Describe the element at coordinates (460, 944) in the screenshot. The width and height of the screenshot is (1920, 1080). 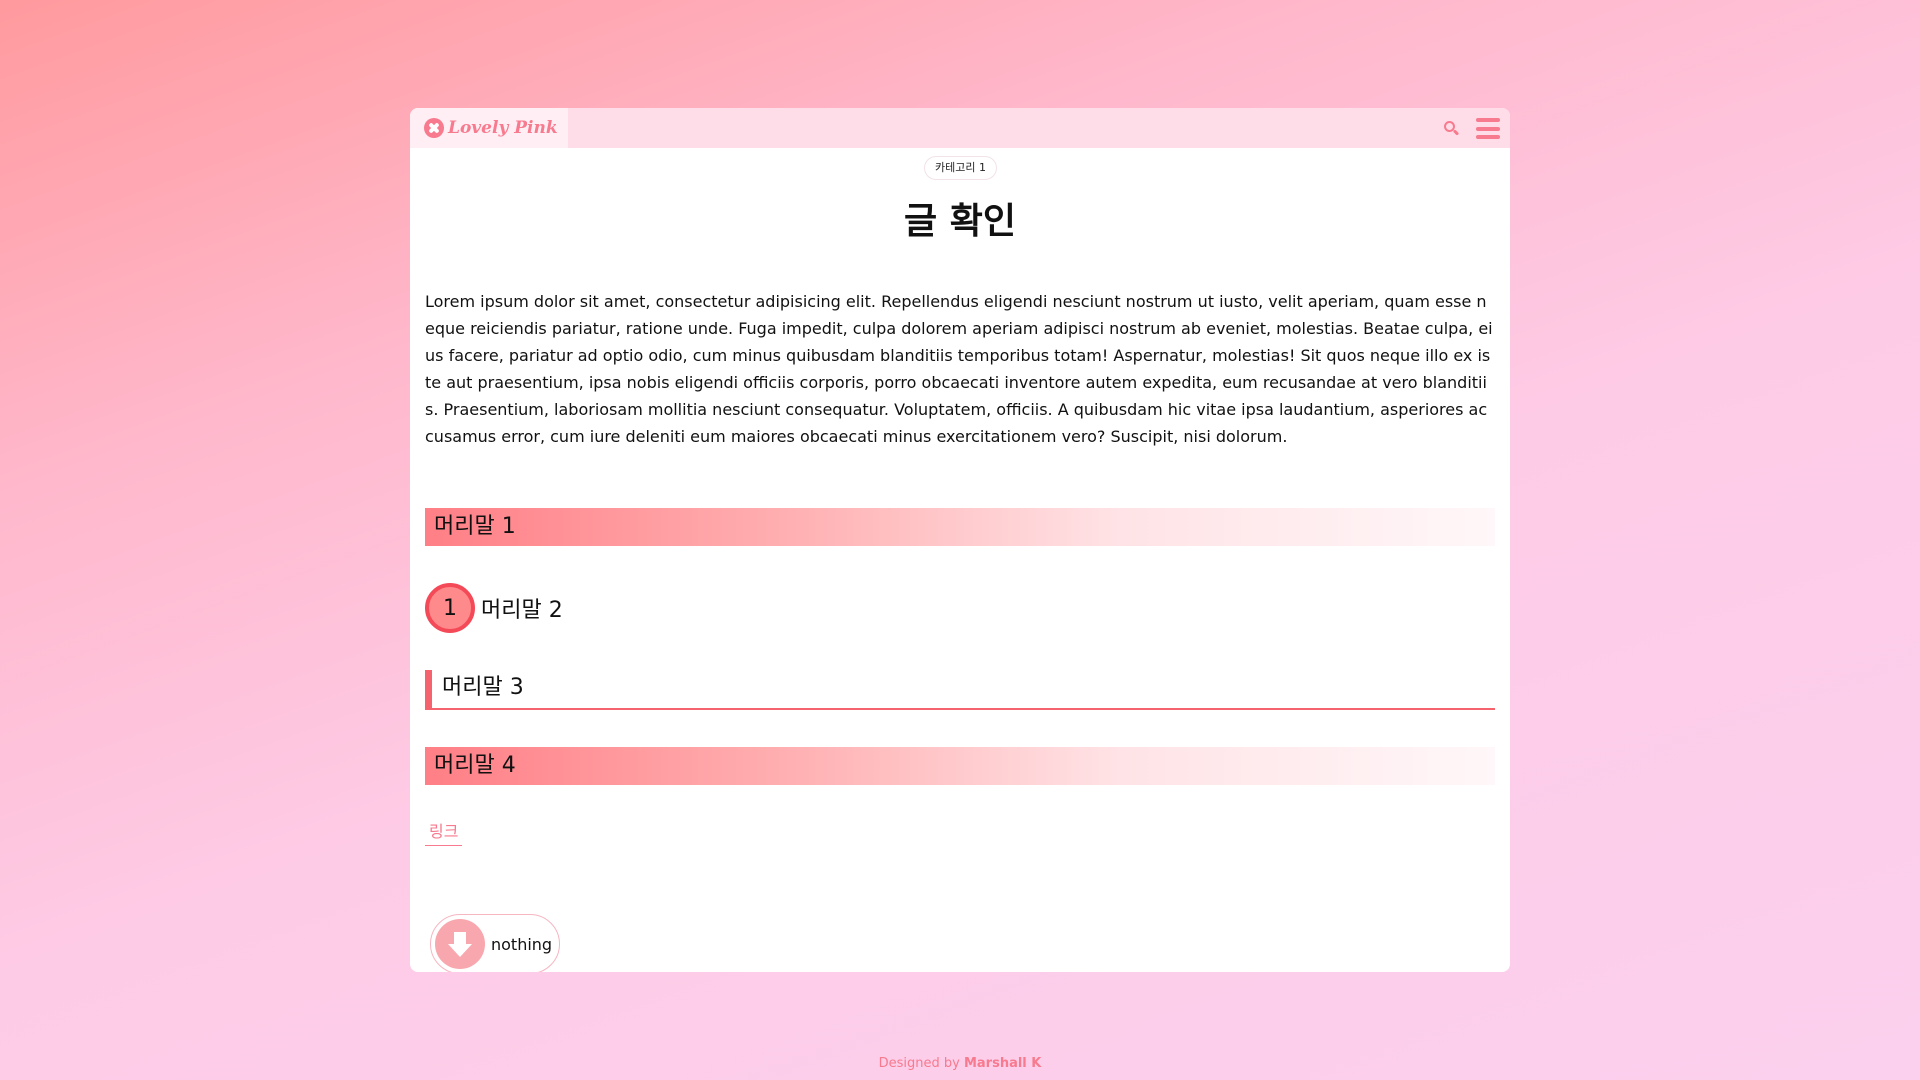
I see `arrow-down-icon` at that location.